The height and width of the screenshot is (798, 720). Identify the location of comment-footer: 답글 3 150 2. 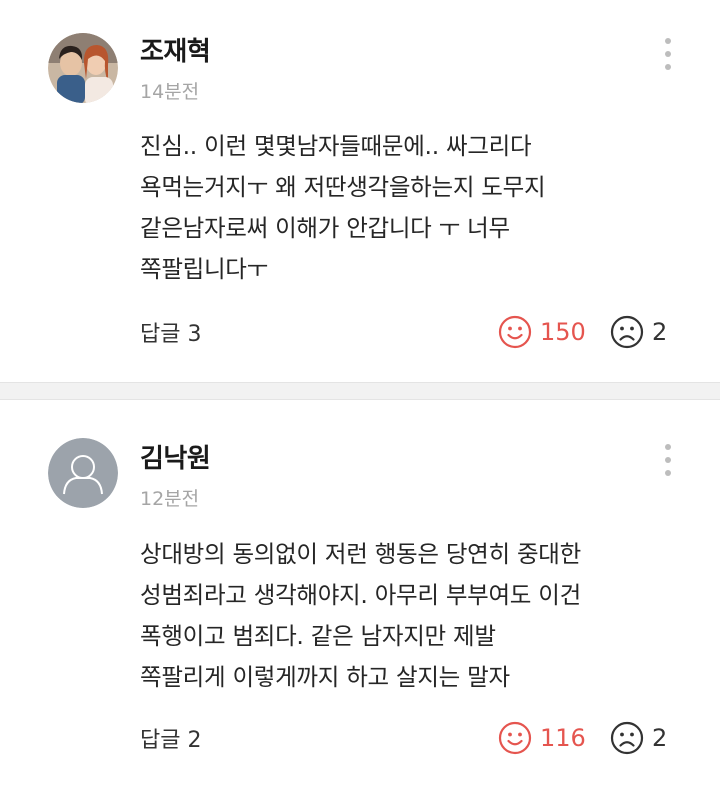
(360, 332).